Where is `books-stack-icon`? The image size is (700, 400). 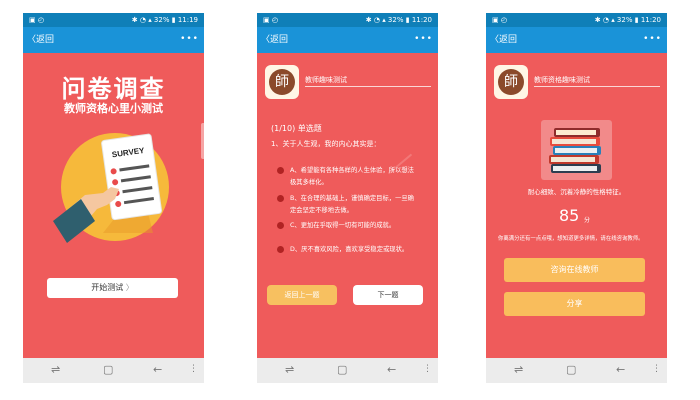
books-stack-icon is located at coordinates (575, 150).